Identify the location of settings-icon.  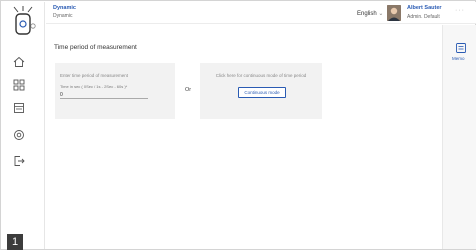
(19, 135).